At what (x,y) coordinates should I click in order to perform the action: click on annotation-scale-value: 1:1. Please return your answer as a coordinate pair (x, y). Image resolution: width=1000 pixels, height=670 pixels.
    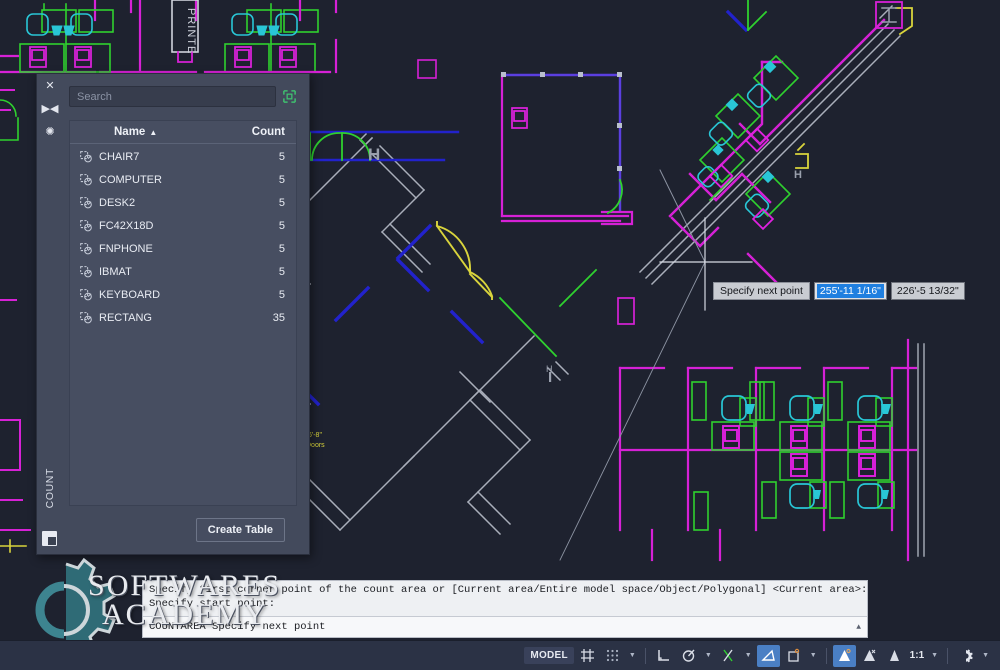
    Looking at the image, I should click on (917, 655).